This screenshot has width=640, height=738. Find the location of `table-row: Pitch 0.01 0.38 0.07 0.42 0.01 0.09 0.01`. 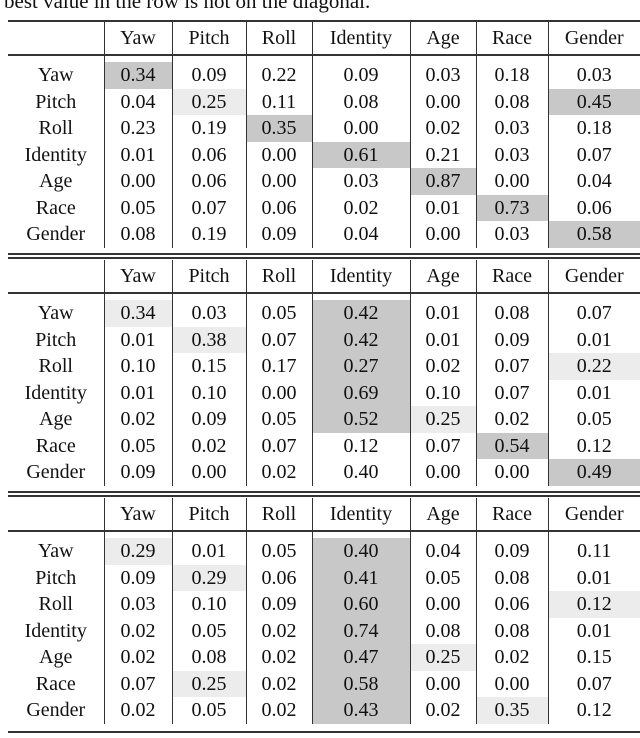

table-row: Pitch 0.01 0.38 0.07 0.42 0.01 0.09 0.01 is located at coordinates (324, 339).